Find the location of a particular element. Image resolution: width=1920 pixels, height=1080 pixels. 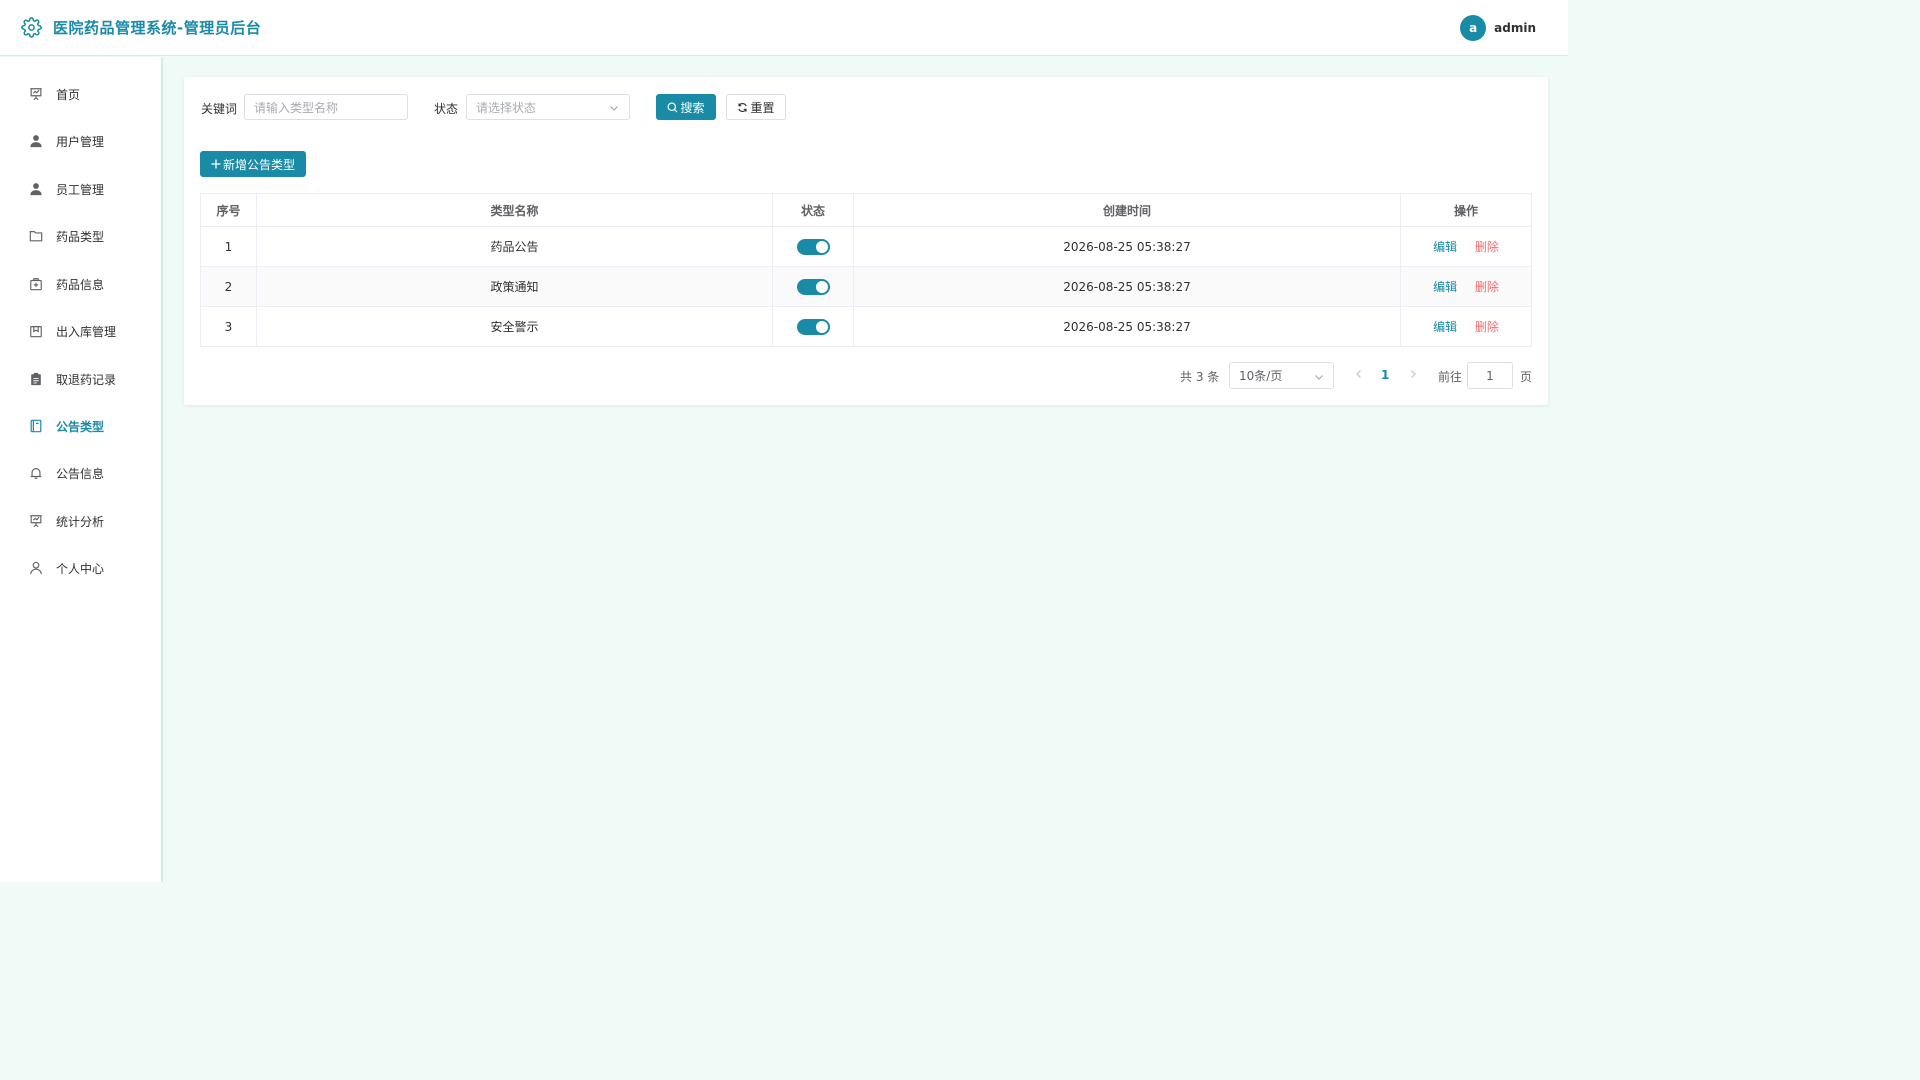

sidebar-item-drug-info: 药品信息 is located at coordinates (80, 284).